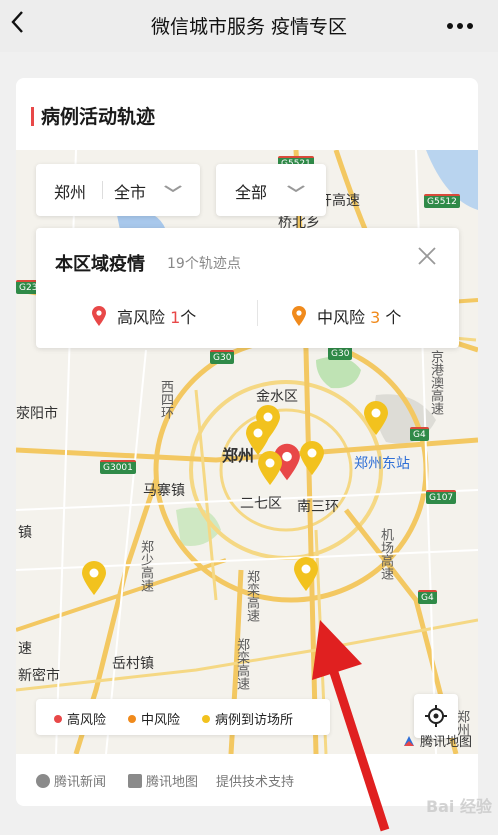 Image resolution: width=498 pixels, height=835 pixels. Describe the element at coordinates (427, 258) in the screenshot. I see `close-icon` at that location.